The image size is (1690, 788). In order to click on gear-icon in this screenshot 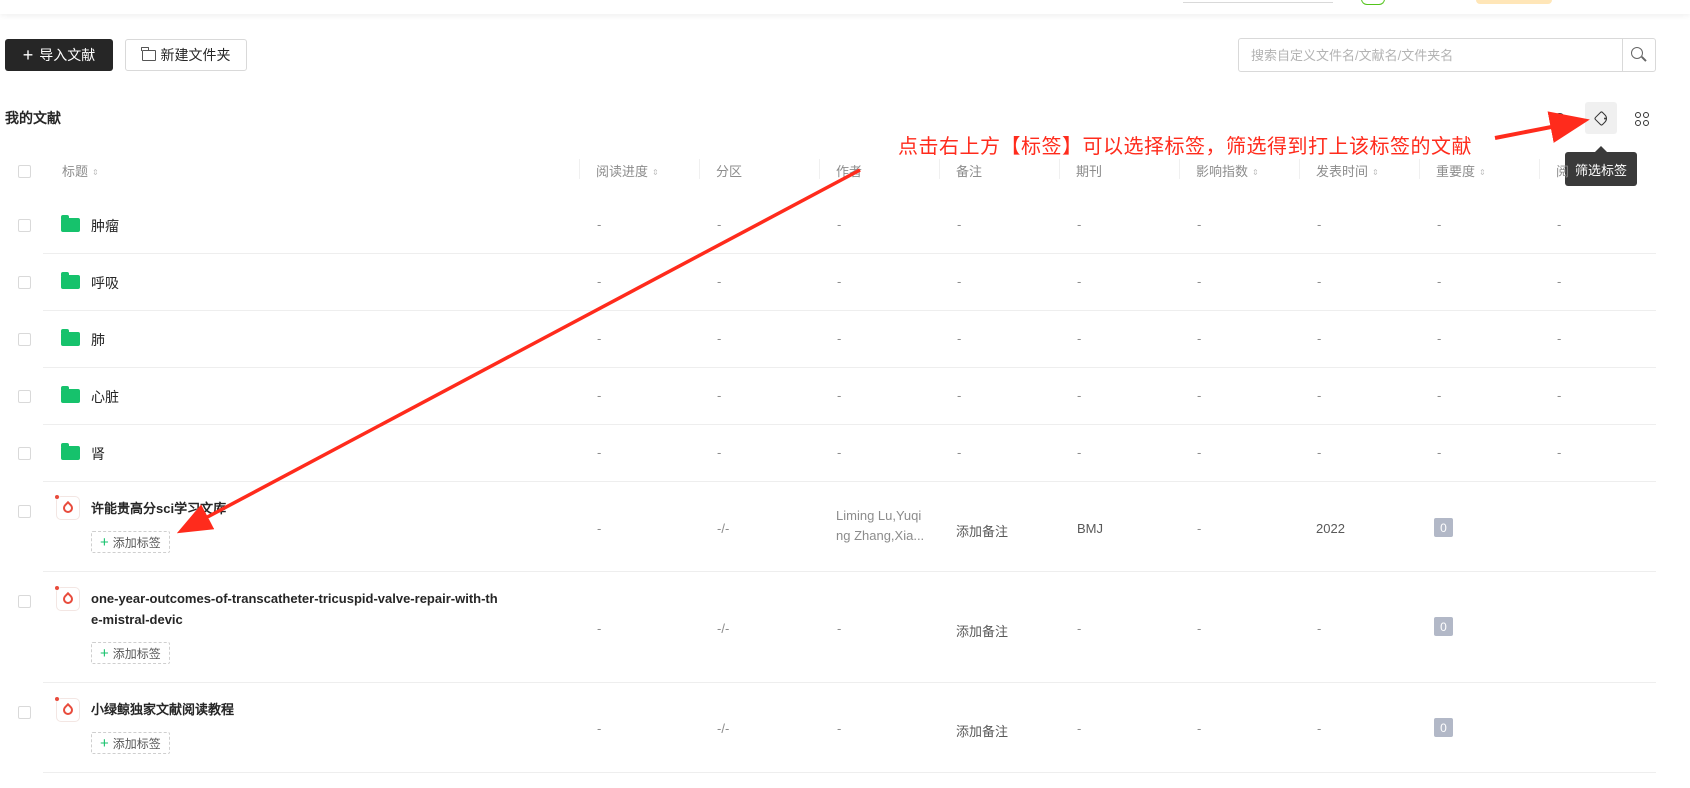, I will do `click(1559, 118)`.